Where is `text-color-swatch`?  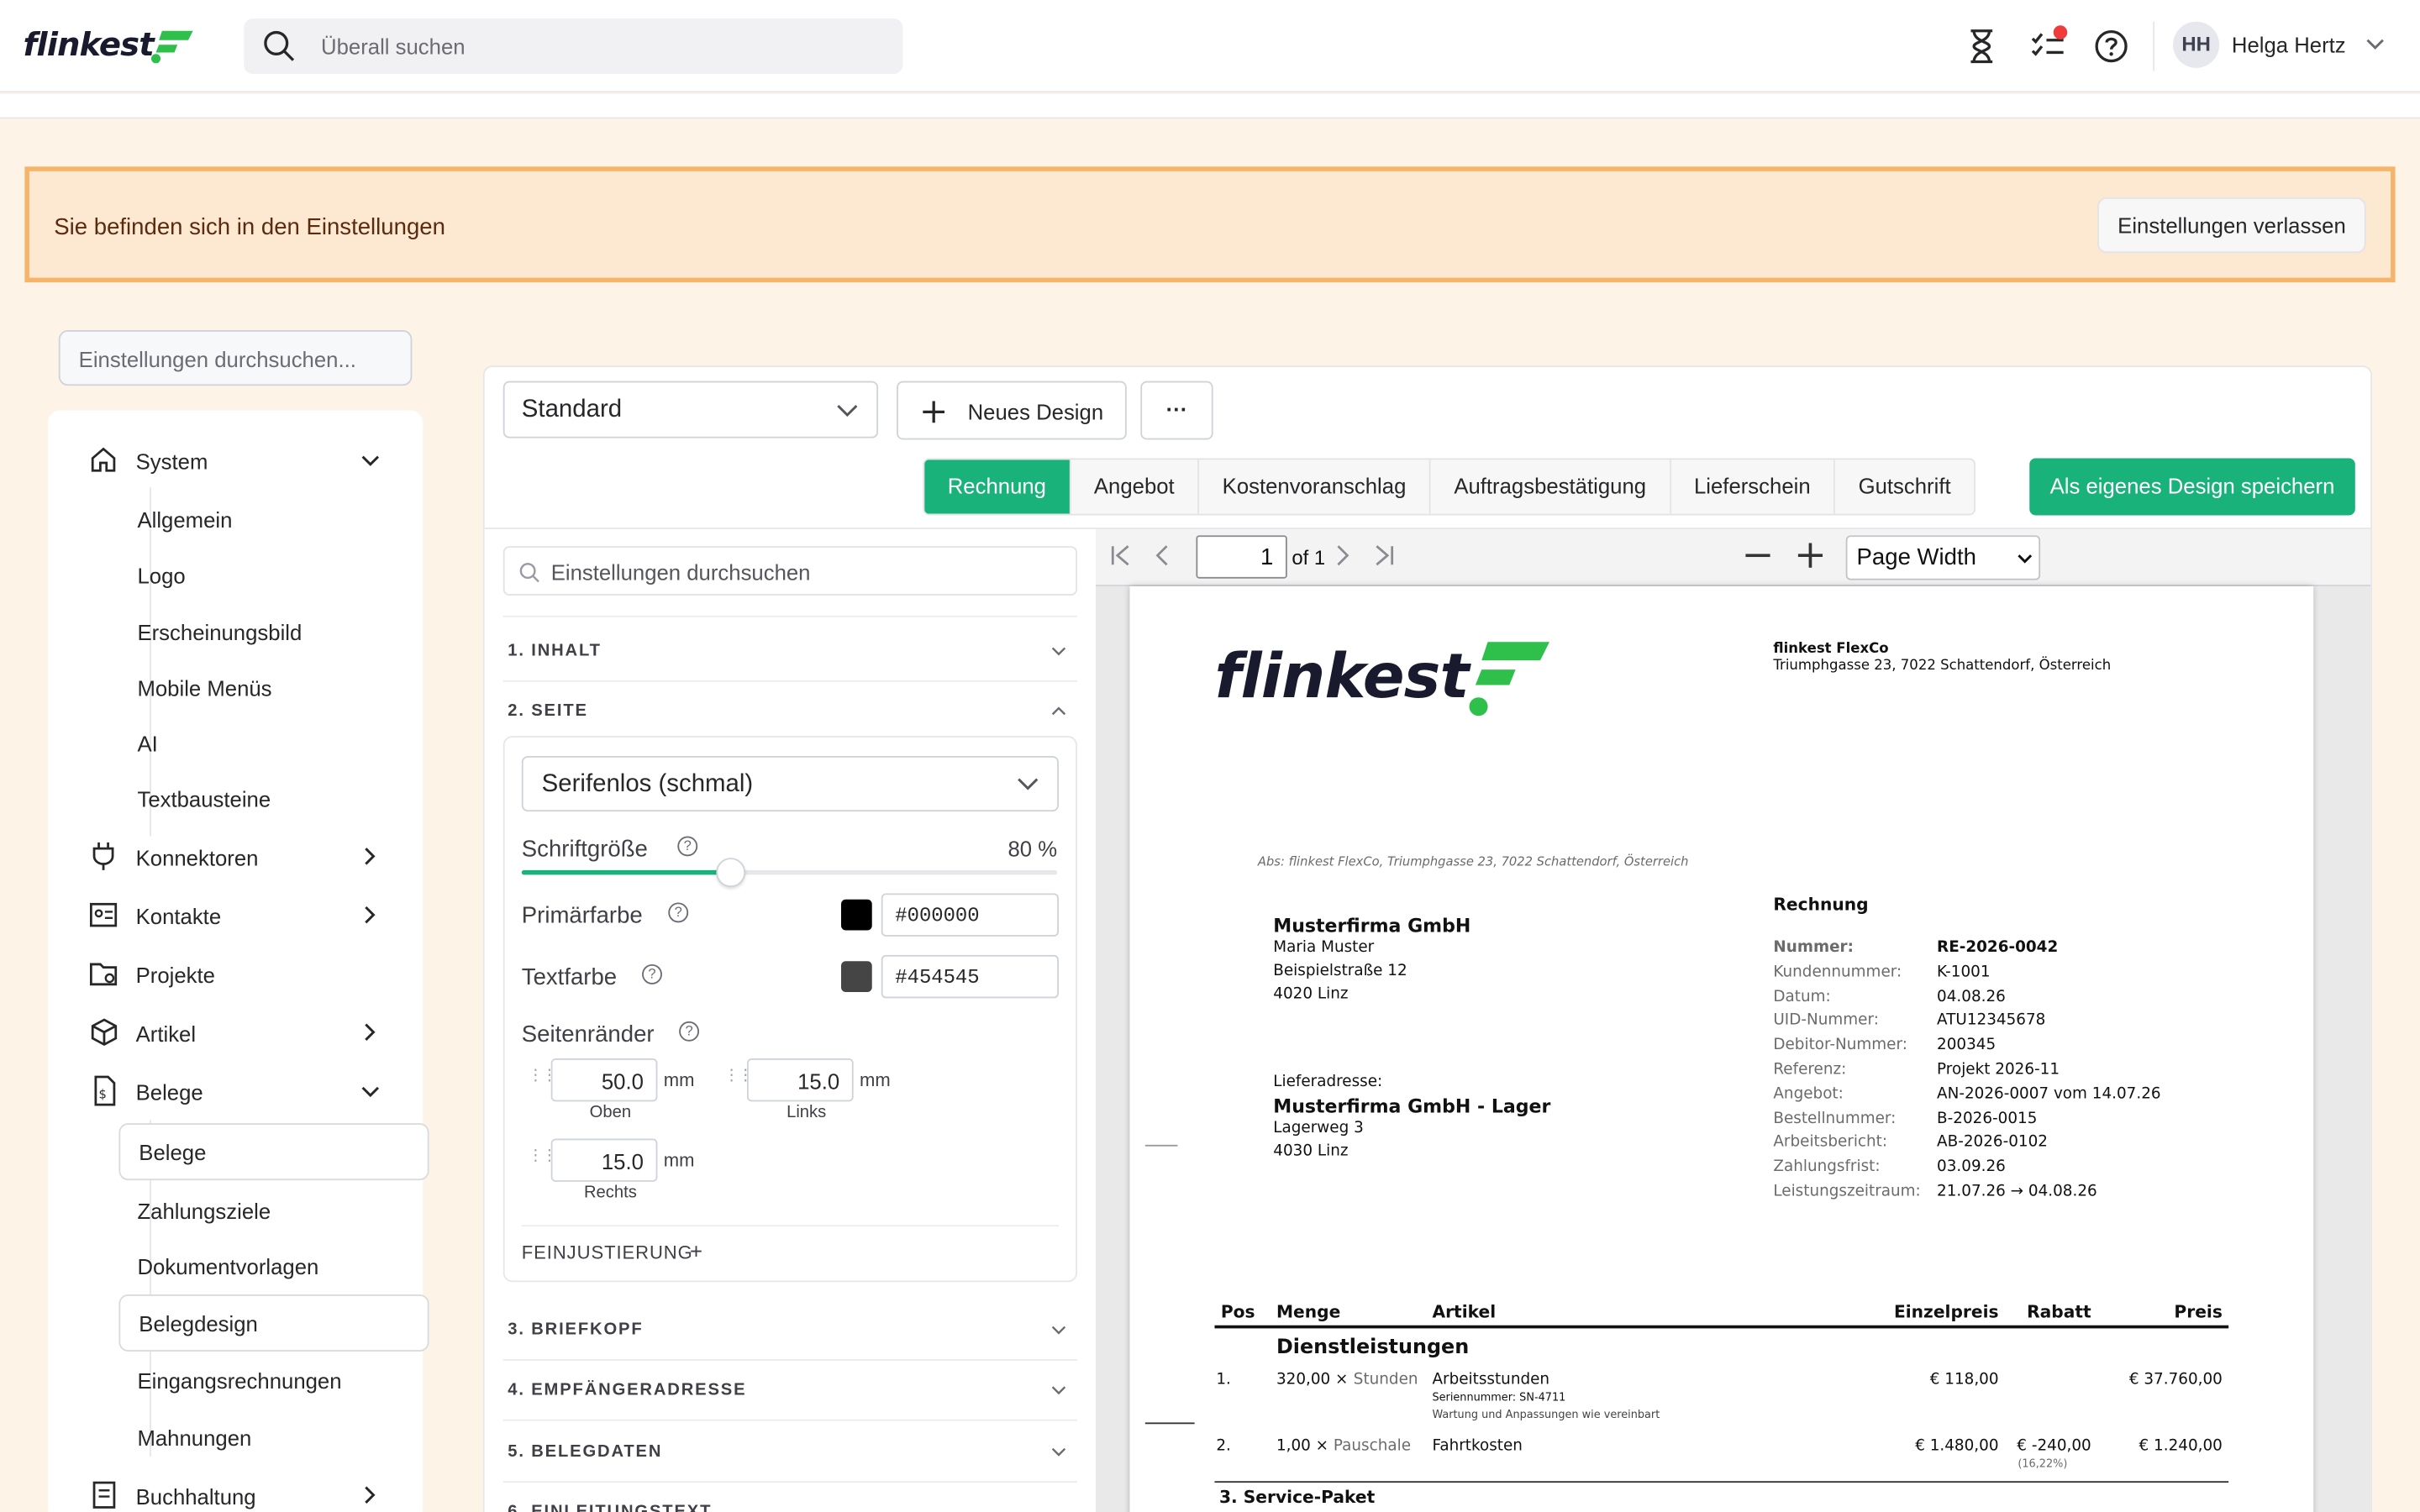 text-color-swatch is located at coordinates (856, 976).